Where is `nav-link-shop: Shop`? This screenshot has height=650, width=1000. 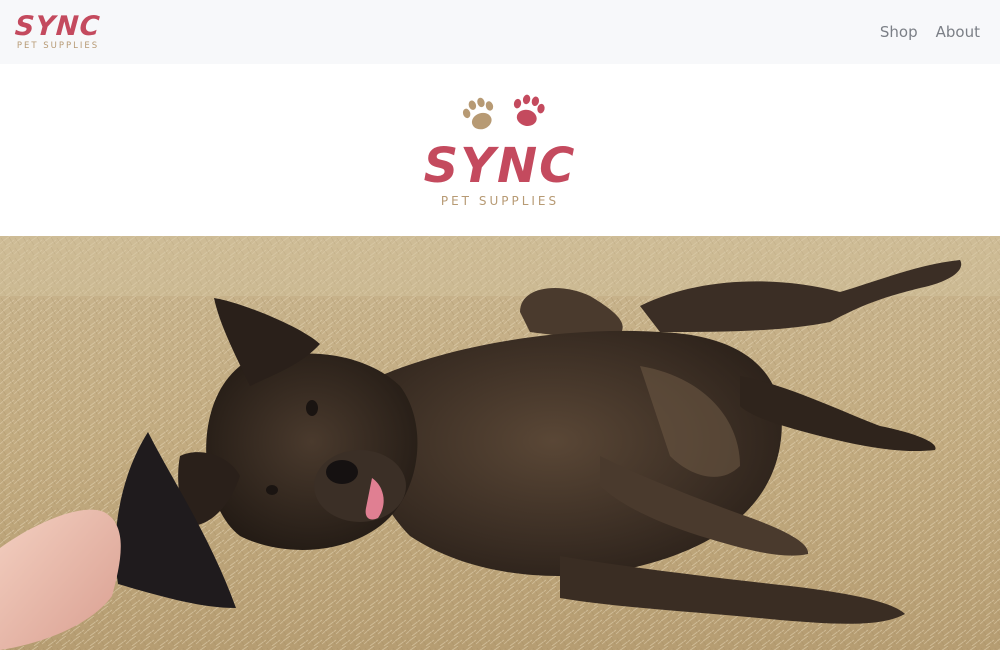 nav-link-shop: Shop is located at coordinates (899, 32).